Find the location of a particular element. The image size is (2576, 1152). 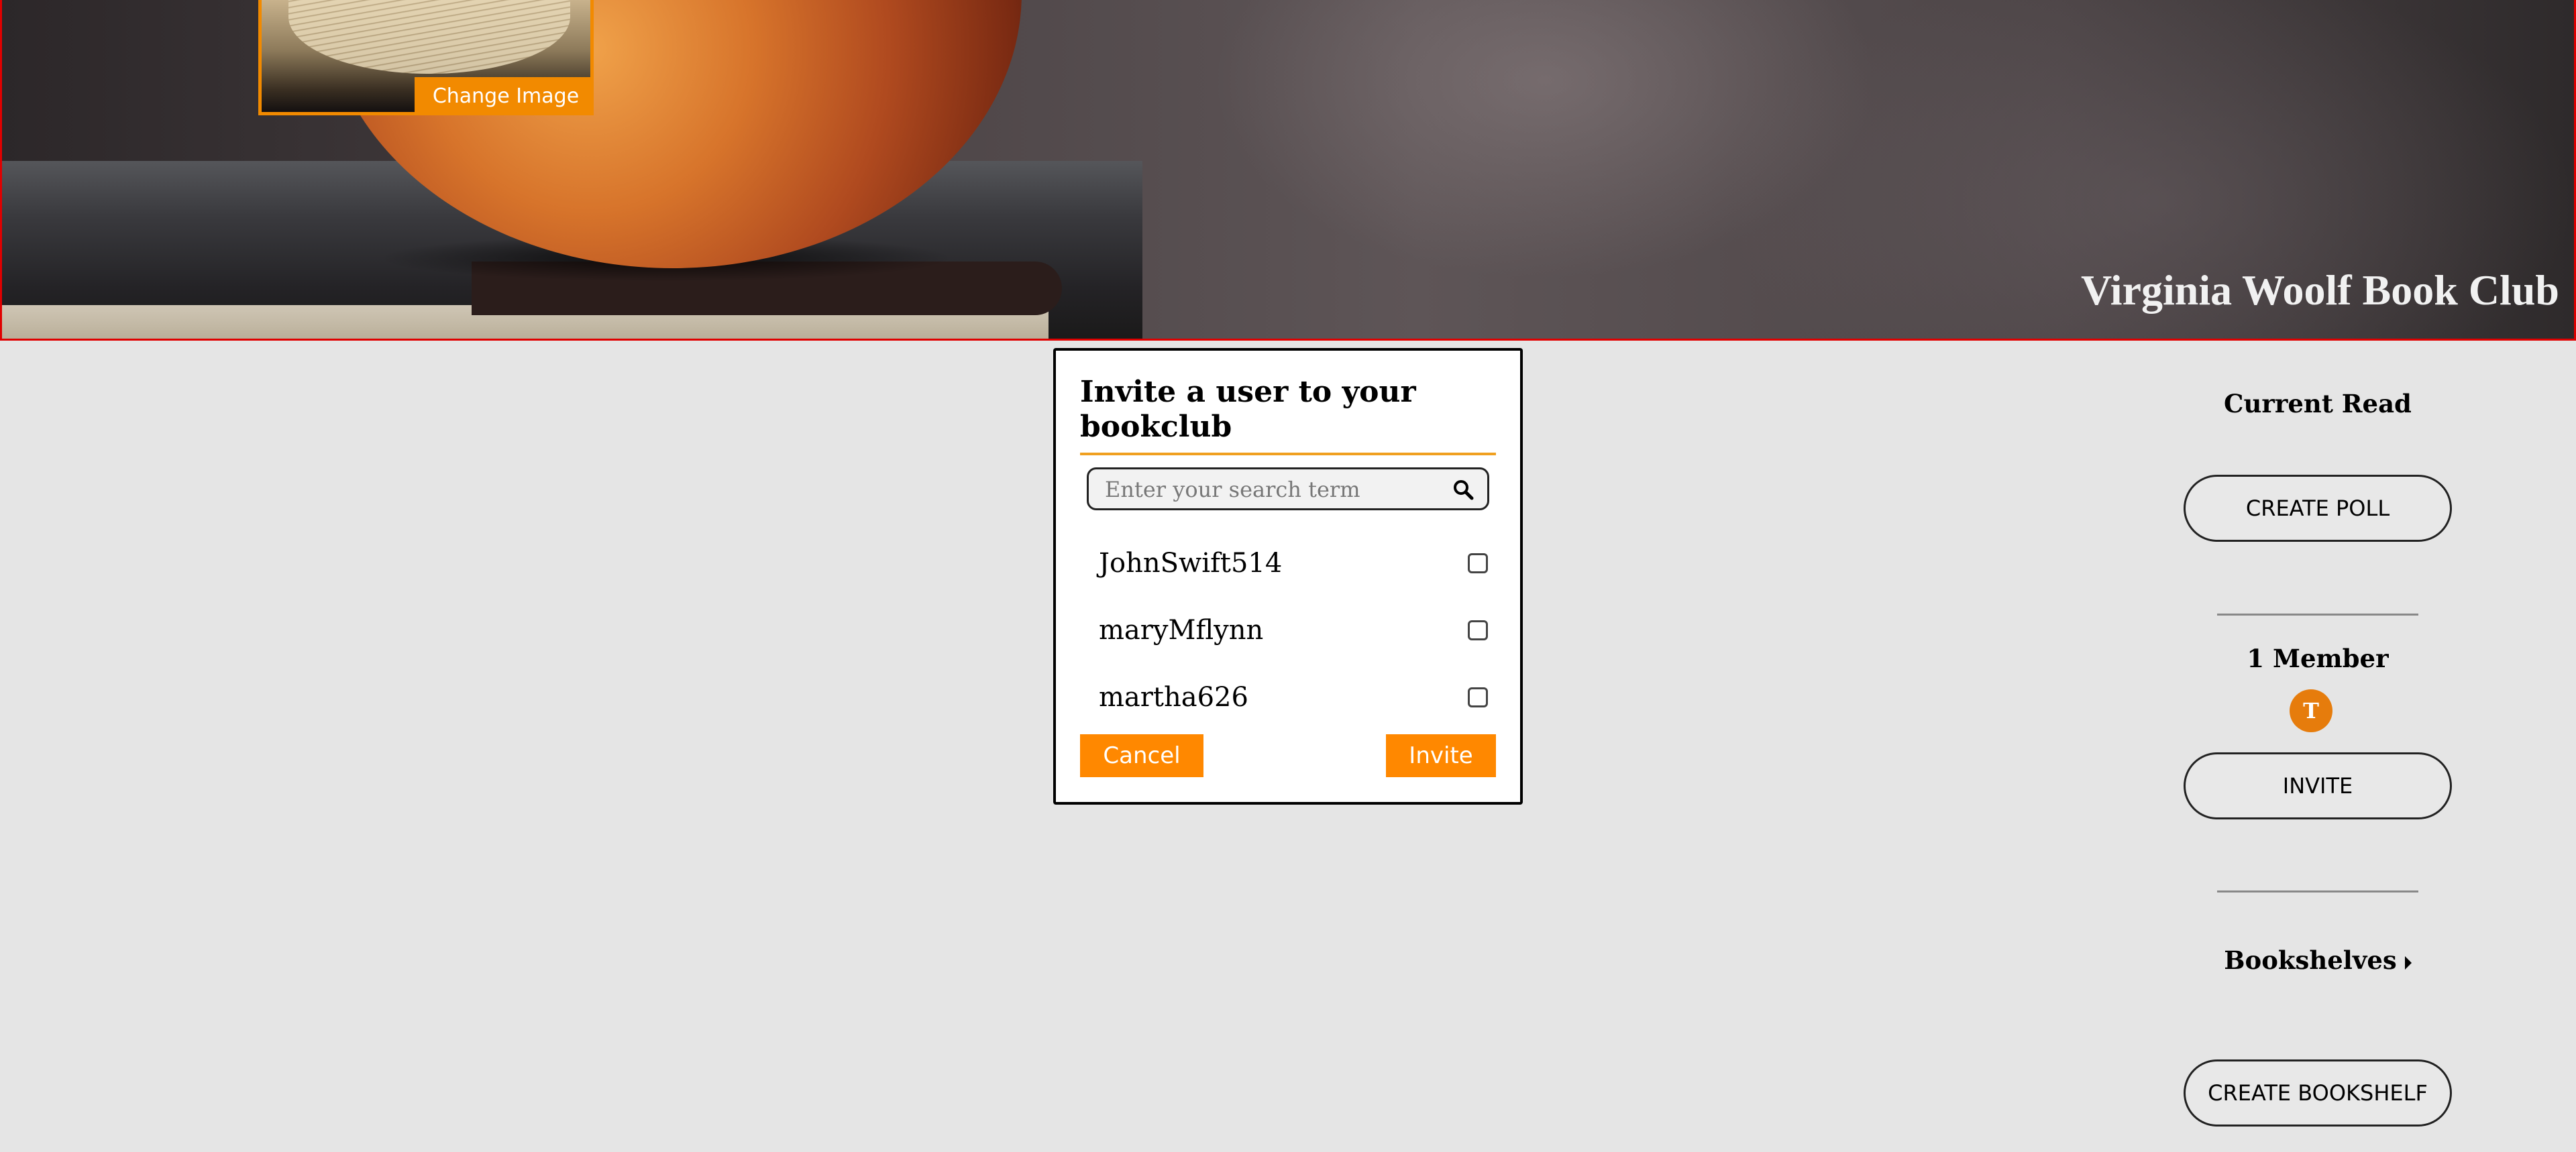

search-icon is located at coordinates (1463, 489).